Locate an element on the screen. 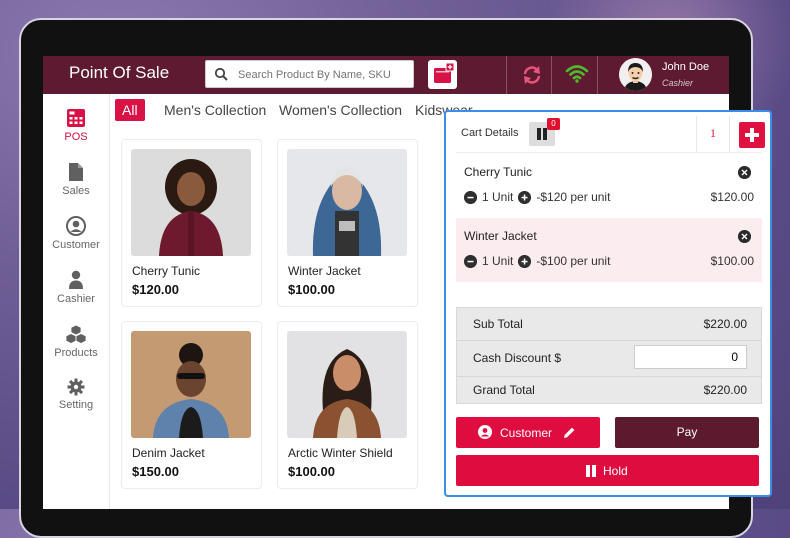 The width and height of the screenshot is (790, 538). product-card: Denim Jacket $150.00 is located at coordinates (191, 405).